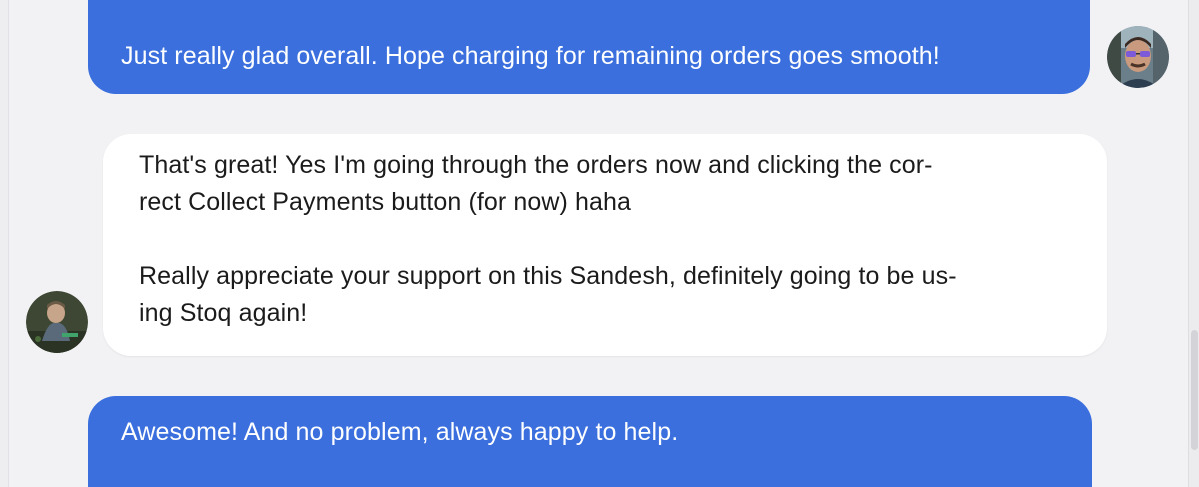 This screenshot has height=487, width=1199. I want to click on customer-avatar-image, so click(57, 322).